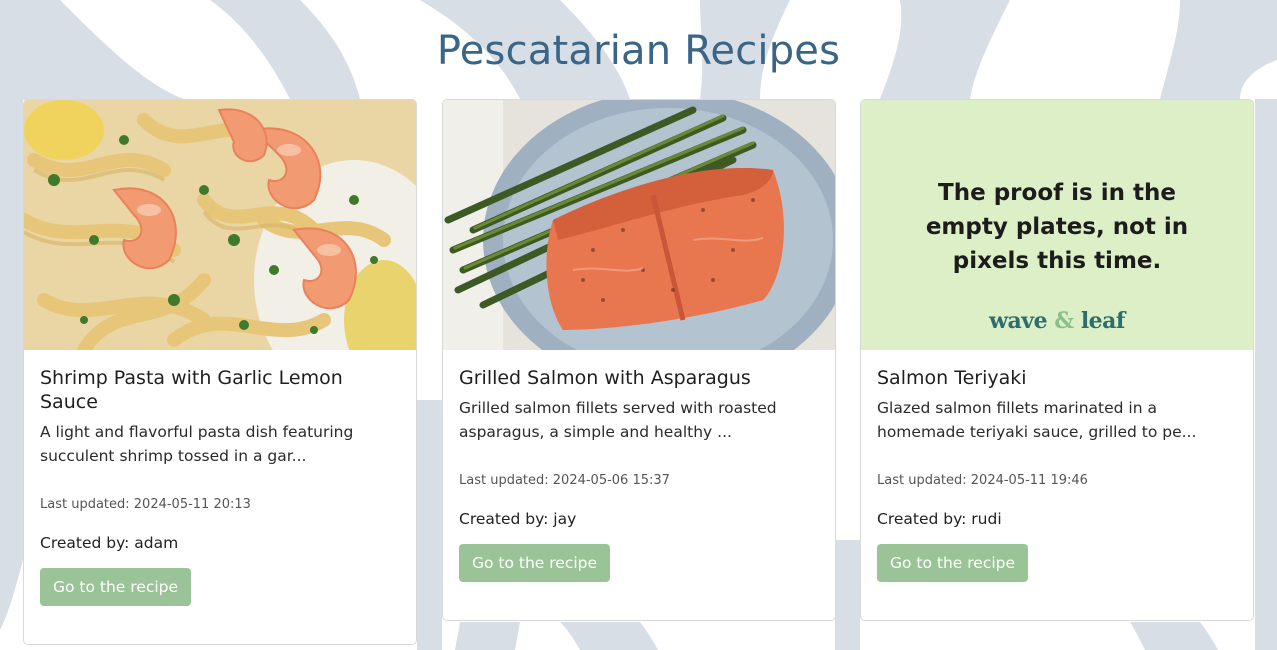  What do you see at coordinates (220, 225) in the screenshot?
I see `recipe-image-shrimp-pasta` at bounding box center [220, 225].